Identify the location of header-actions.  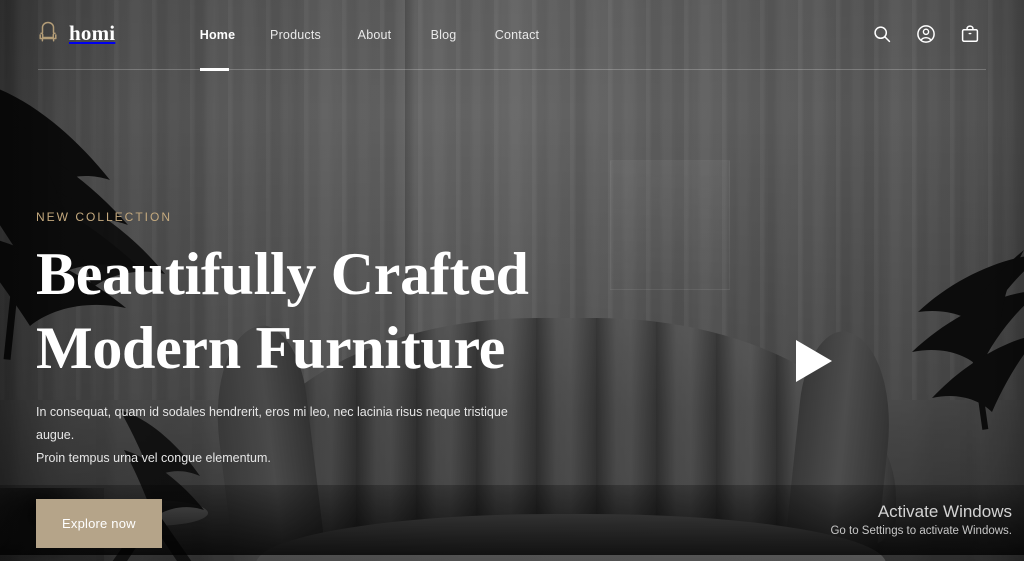
(926, 34).